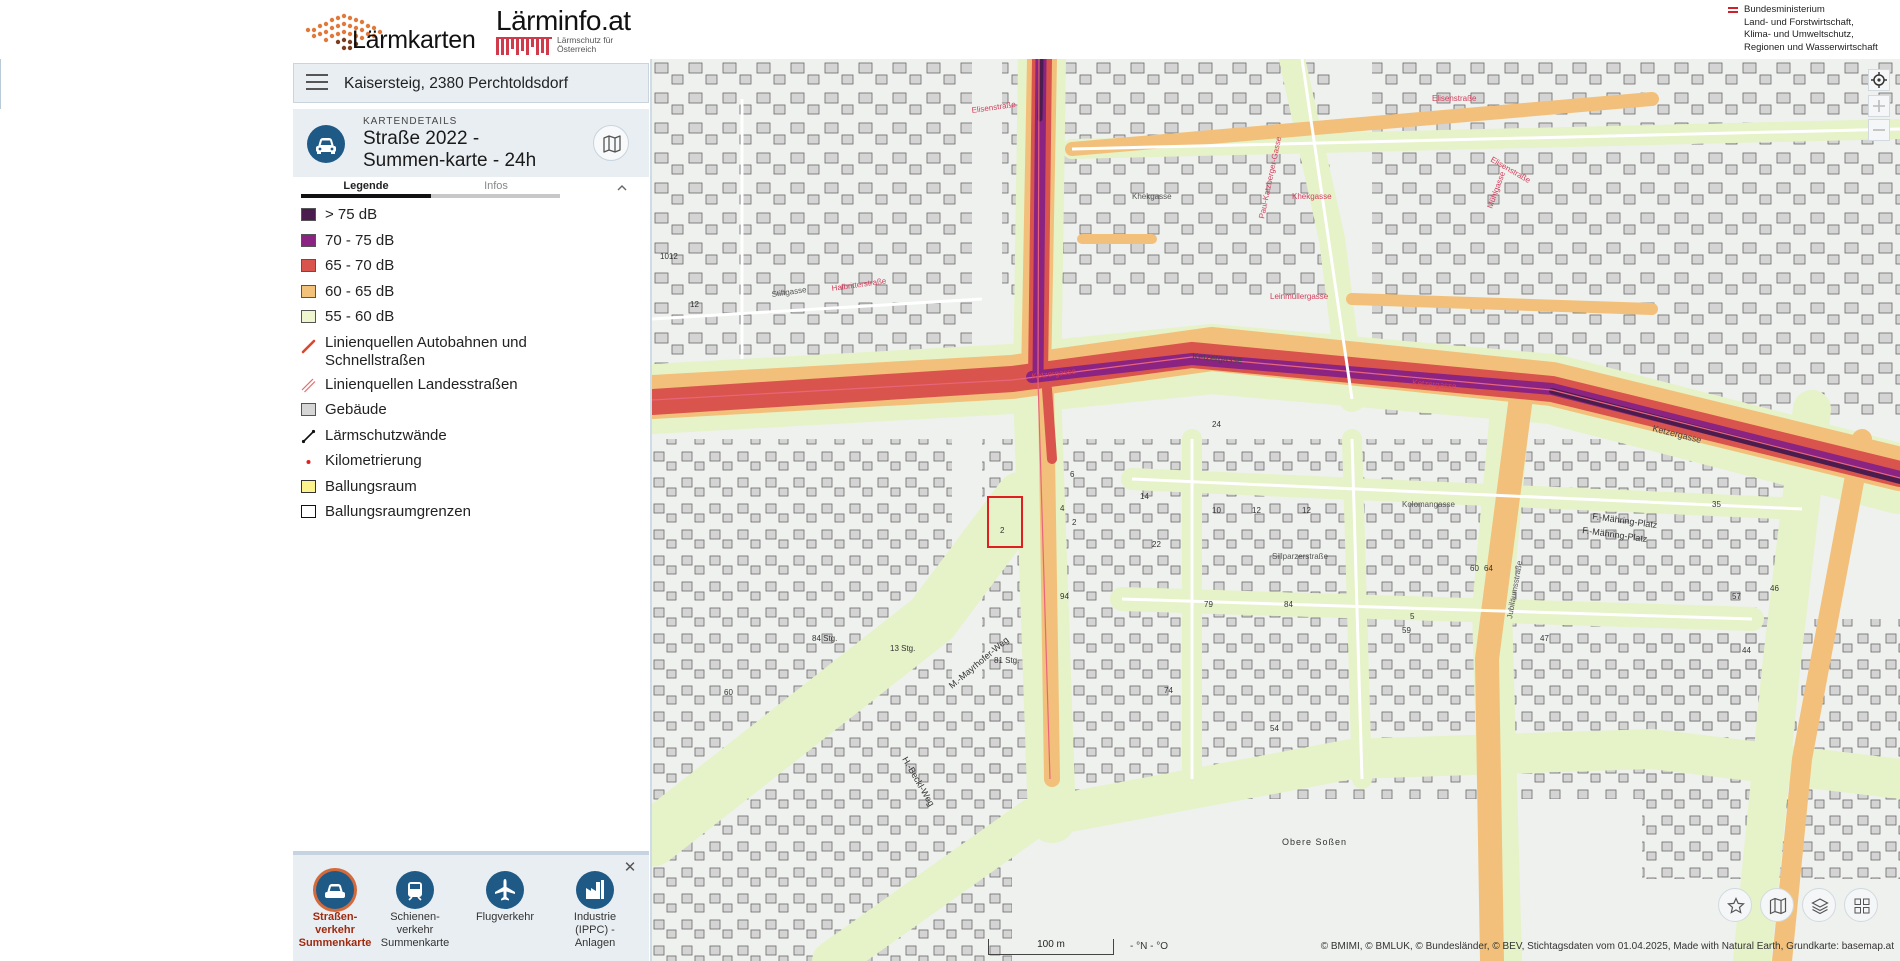 The width and height of the screenshot is (1900, 961). What do you see at coordinates (1861, 905) in the screenshot?
I see `grid-menu-button` at bounding box center [1861, 905].